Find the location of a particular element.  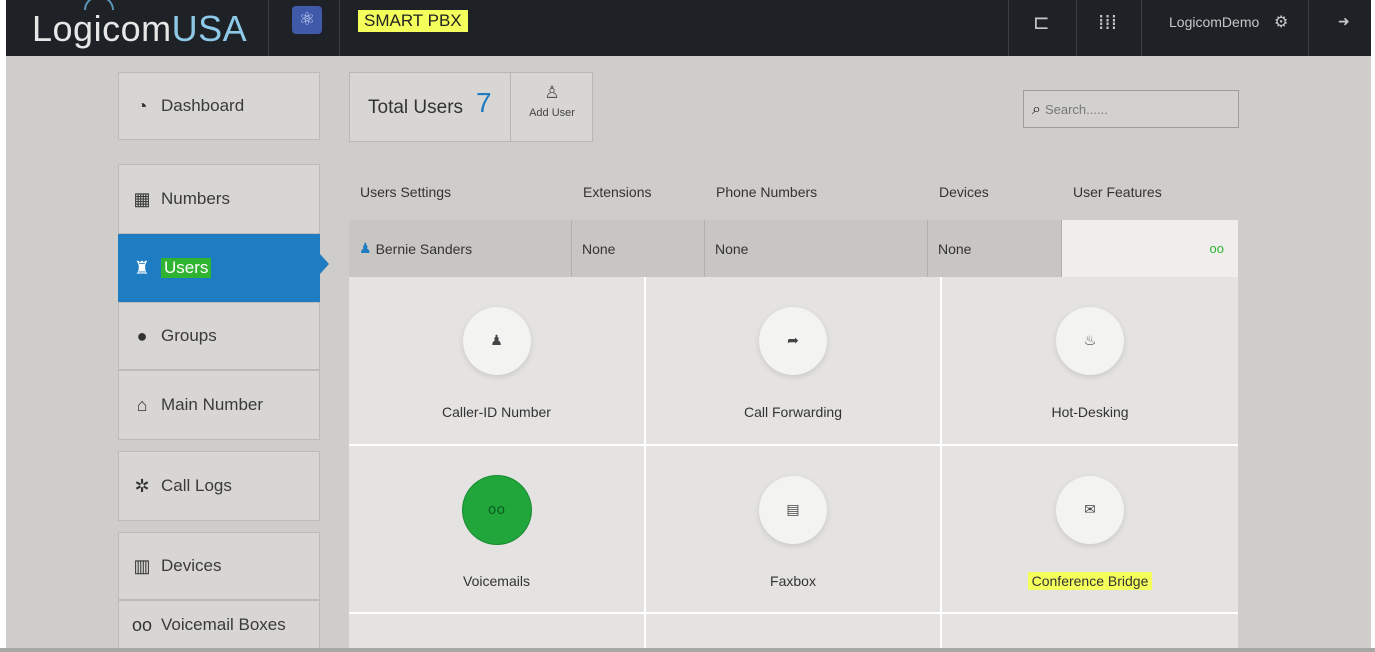

feature-tile-faxbox: ▤ Faxbox is located at coordinates (793, 529).